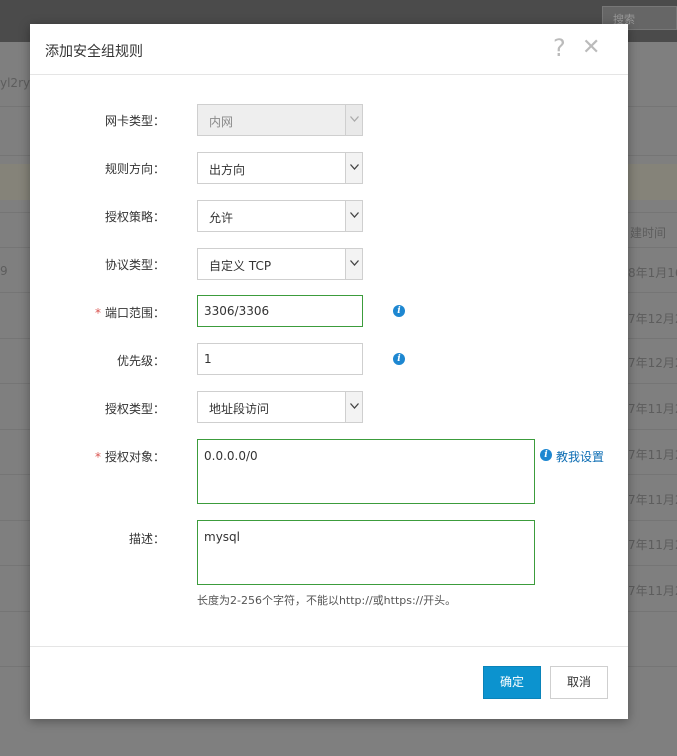 Image resolution: width=677 pixels, height=756 pixels. Describe the element at coordinates (648, 233) in the screenshot. I see `background-column-header: 建时间` at that location.